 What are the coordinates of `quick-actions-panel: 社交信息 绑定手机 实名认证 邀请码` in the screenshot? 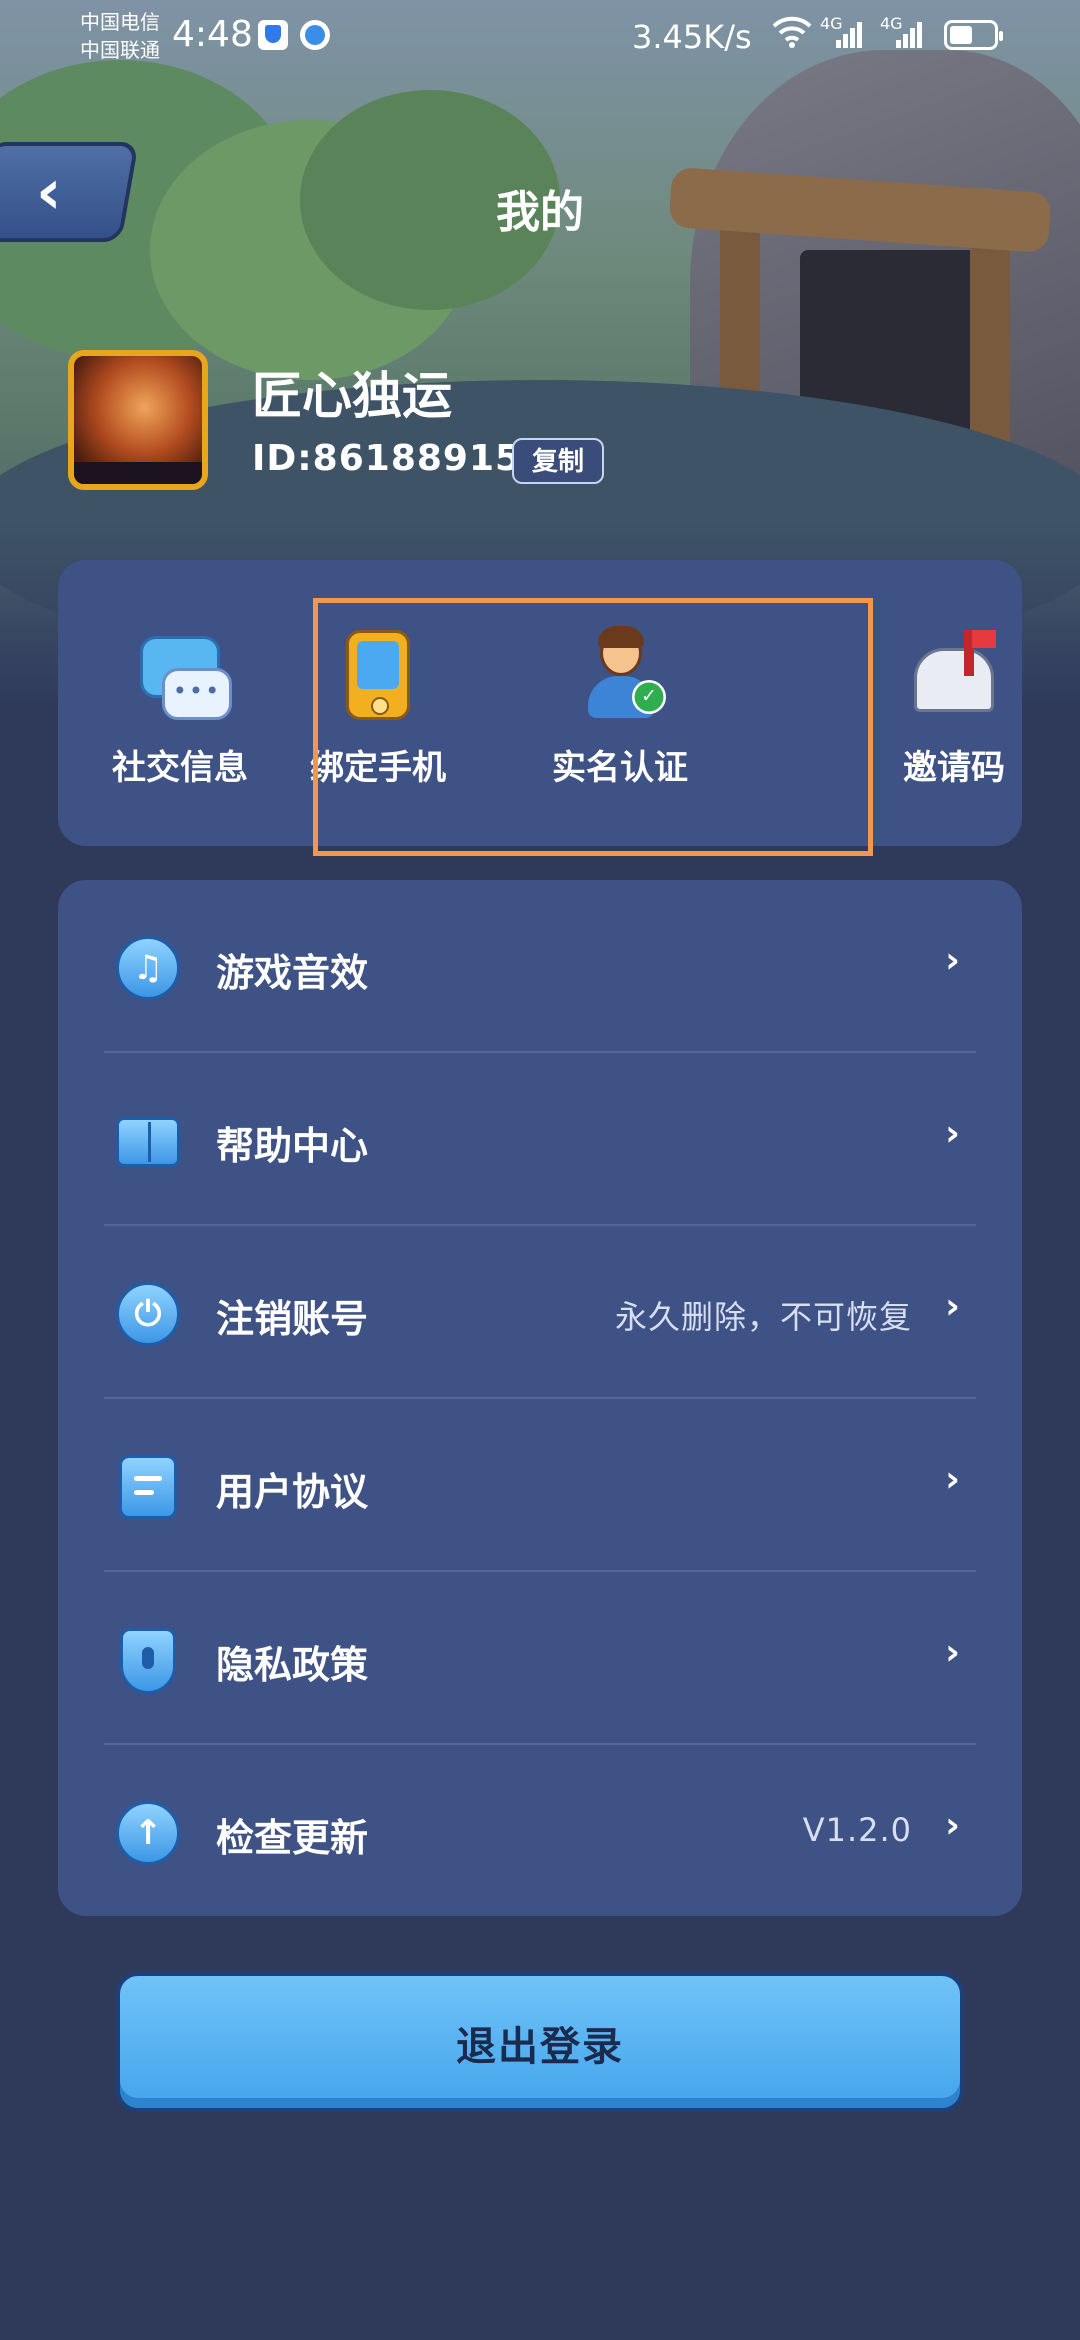 It's located at (540, 703).